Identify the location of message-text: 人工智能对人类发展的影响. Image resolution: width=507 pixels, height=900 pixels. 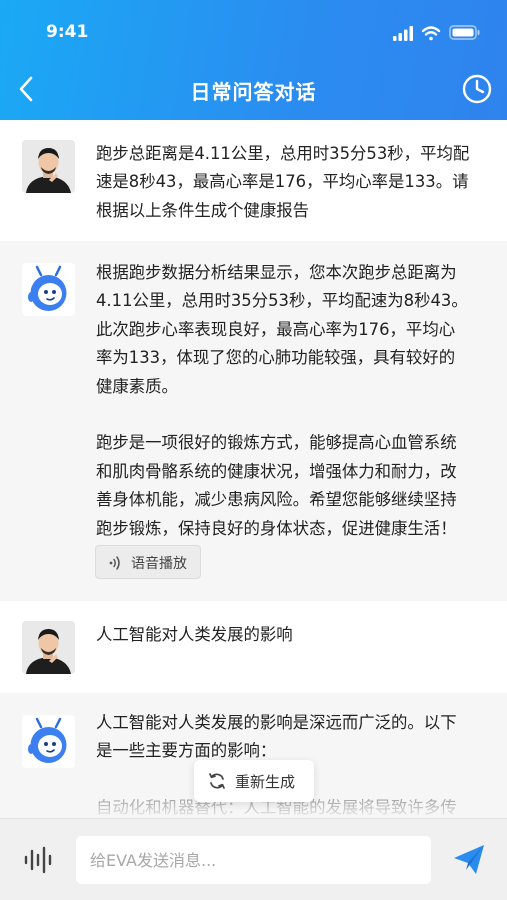
(194, 634).